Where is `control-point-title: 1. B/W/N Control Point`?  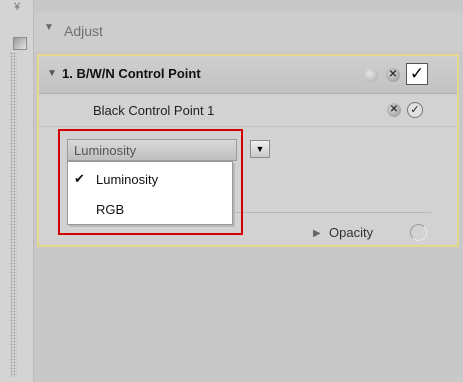 control-point-title: 1. B/W/N Control Point is located at coordinates (131, 73).